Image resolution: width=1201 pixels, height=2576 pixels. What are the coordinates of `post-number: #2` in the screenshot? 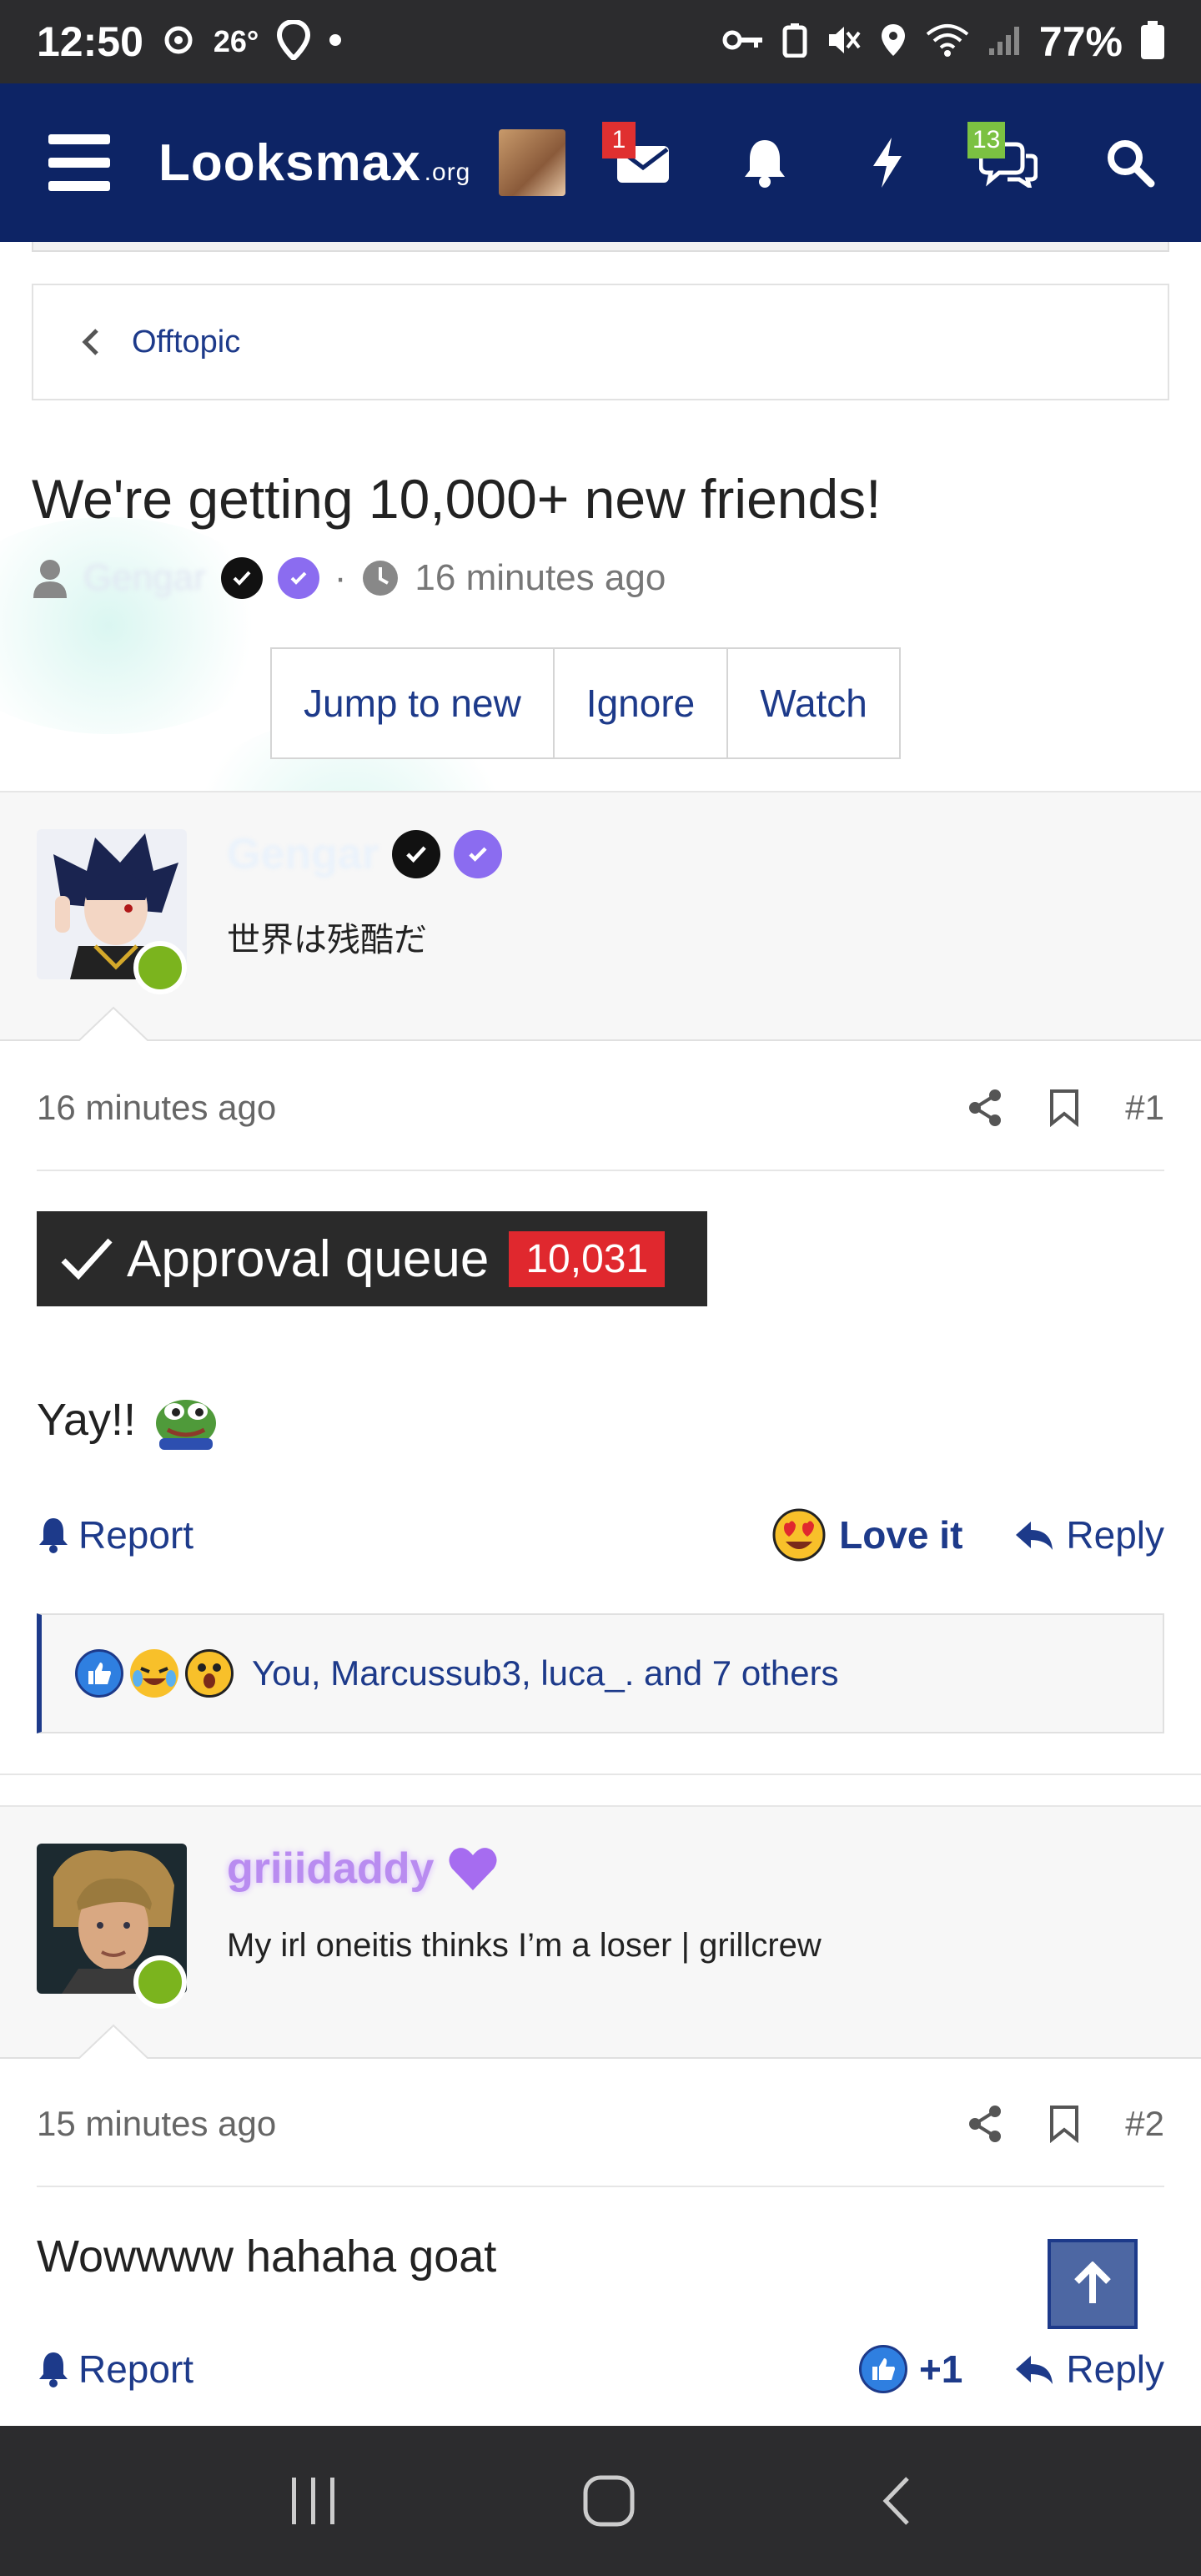 It's located at (1144, 2124).